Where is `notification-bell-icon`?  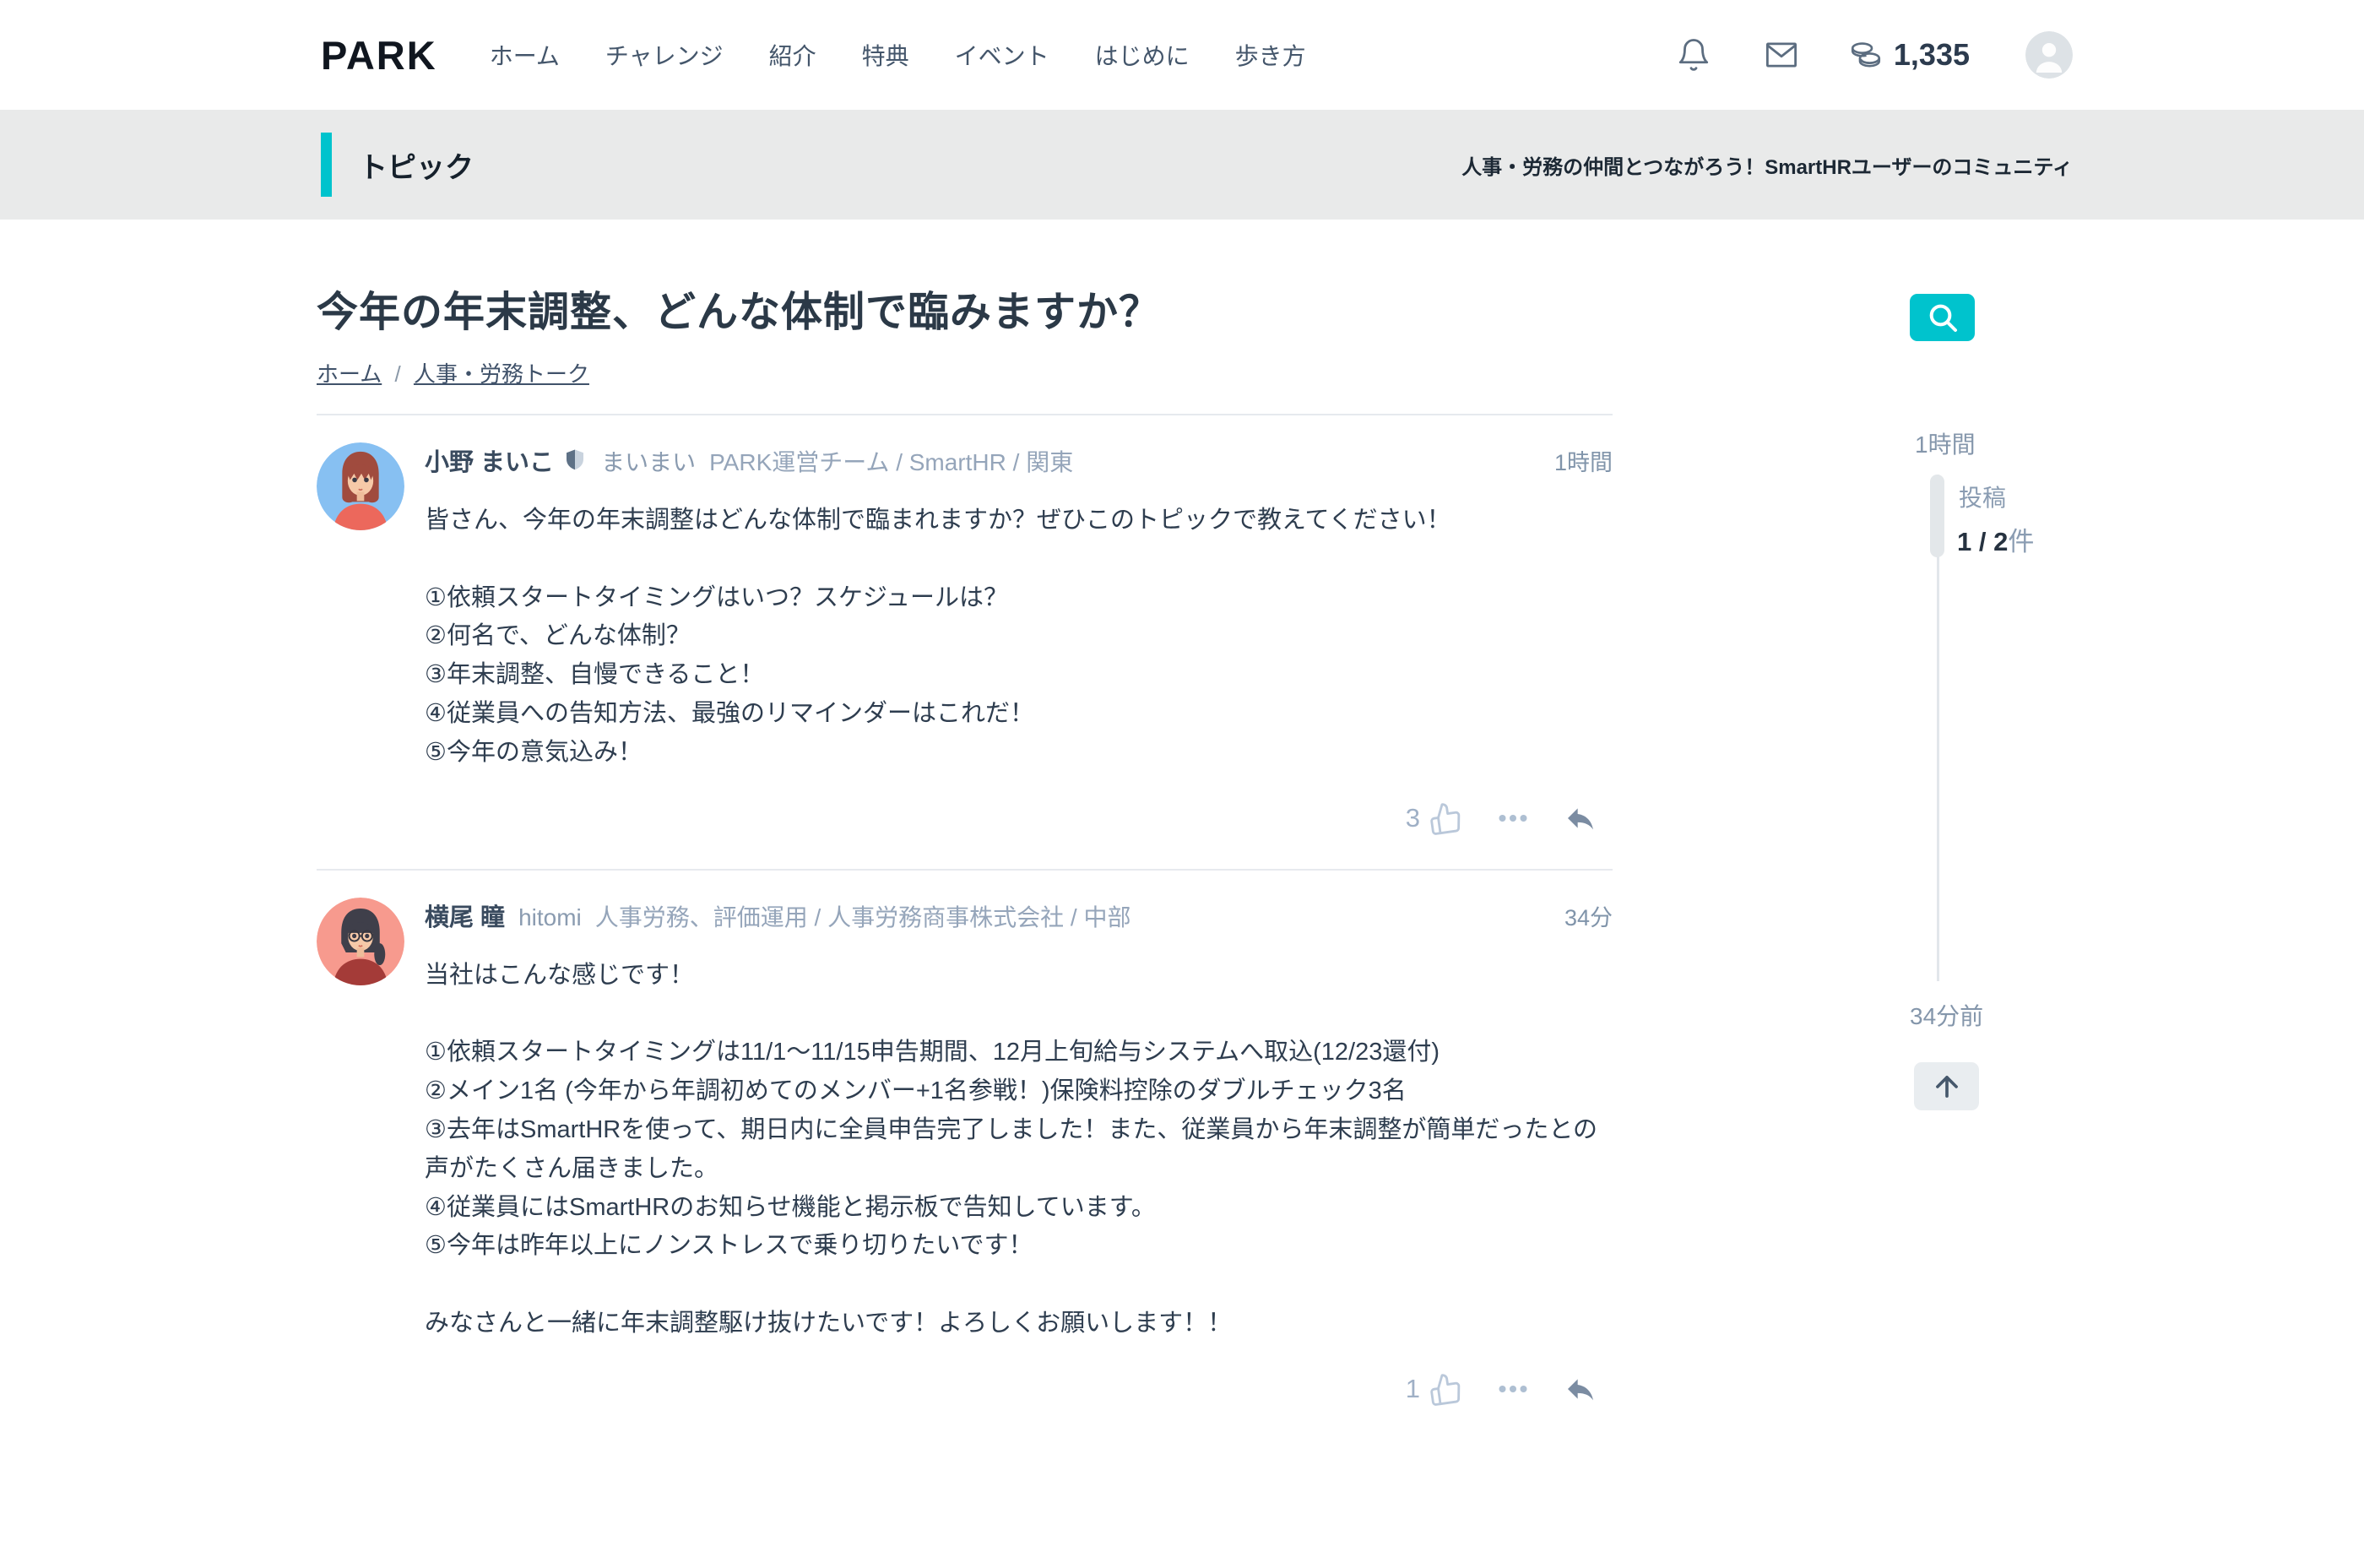 notification-bell-icon is located at coordinates (1694, 55).